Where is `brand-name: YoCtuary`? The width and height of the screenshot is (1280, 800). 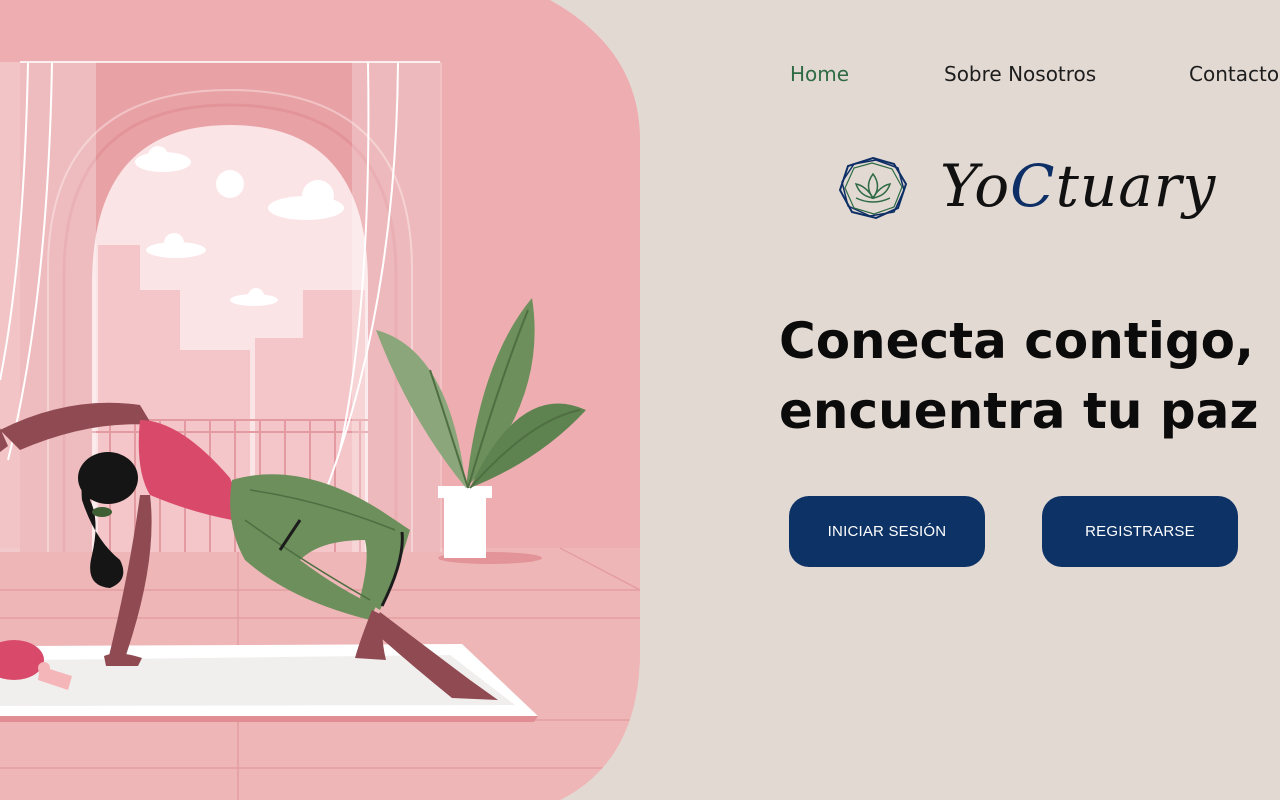 brand-name: YoCtuary is located at coordinates (1078, 186).